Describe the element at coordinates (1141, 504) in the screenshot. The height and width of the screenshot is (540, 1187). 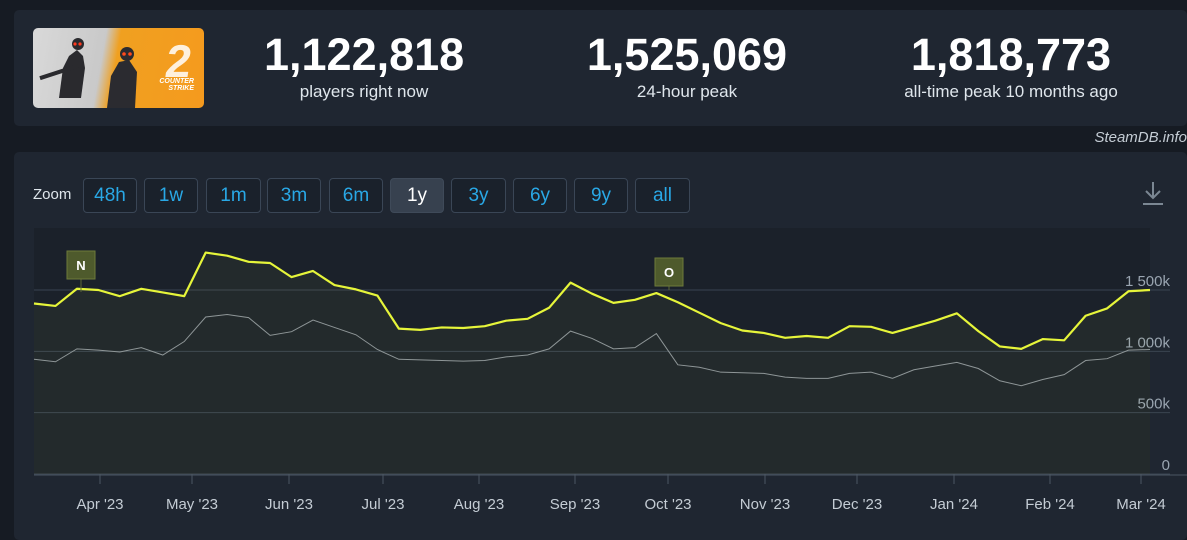
I see `x-tick-label: Mar '24` at that location.